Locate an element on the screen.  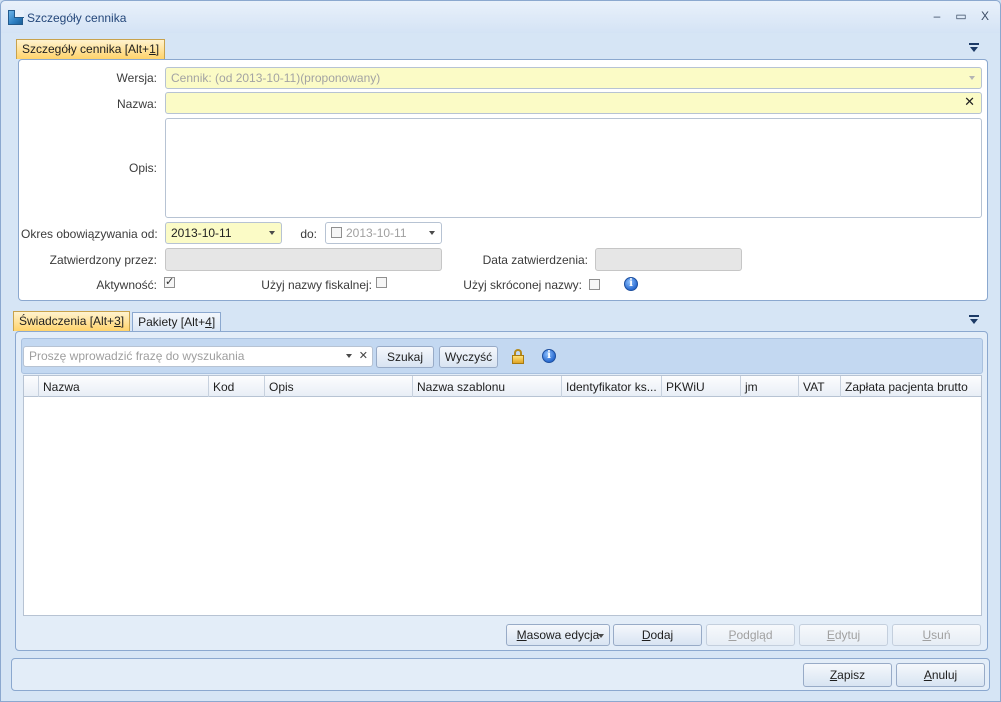
search-button: Szukaj is located at coordinates (405, 357).